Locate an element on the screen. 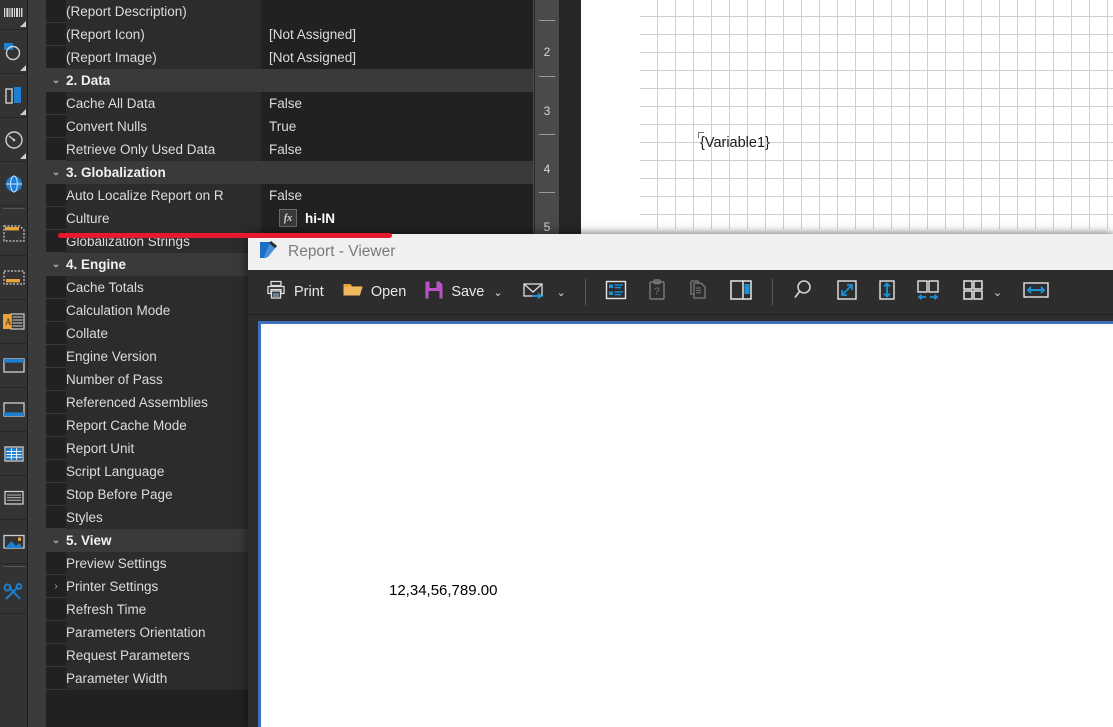 The image size is (1113, 727). expression-fx-icon: fx is located at coordinates (288, 218).